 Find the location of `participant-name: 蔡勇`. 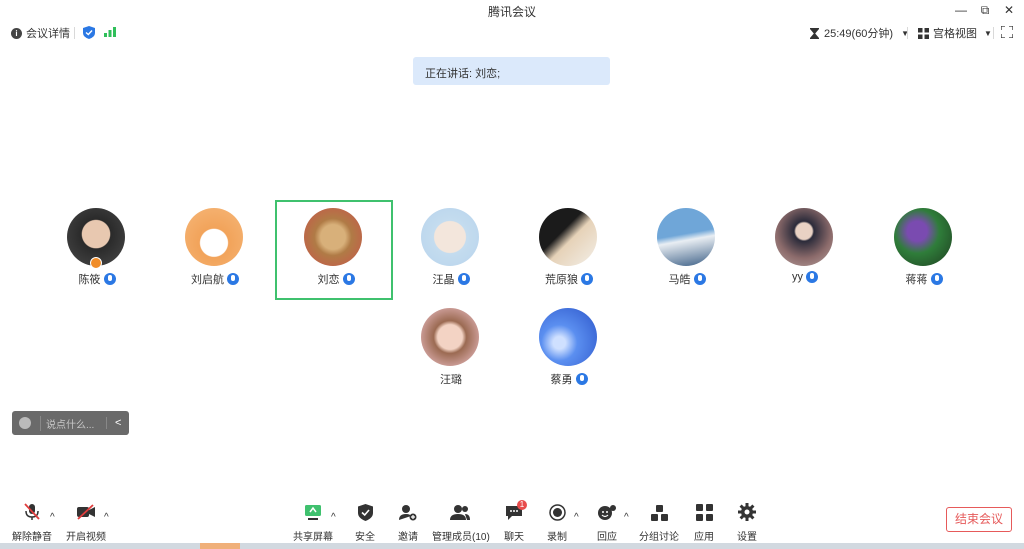

participant-name: 蔡勇 is located at coordinates (561, 380).